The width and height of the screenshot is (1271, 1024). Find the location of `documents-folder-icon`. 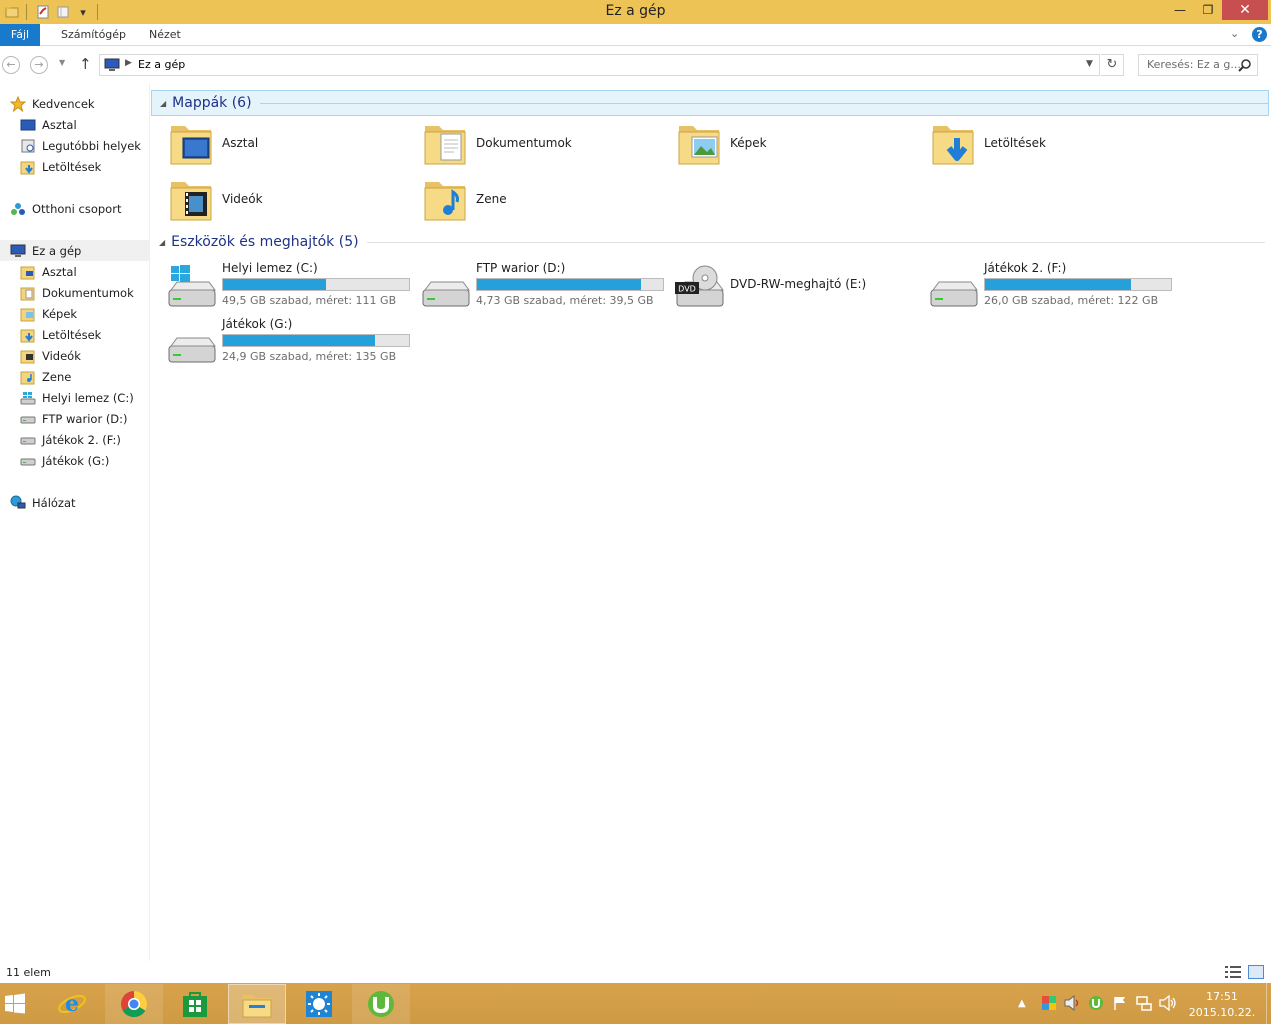

documents-folder-icon is located at coordinates (445, 145).